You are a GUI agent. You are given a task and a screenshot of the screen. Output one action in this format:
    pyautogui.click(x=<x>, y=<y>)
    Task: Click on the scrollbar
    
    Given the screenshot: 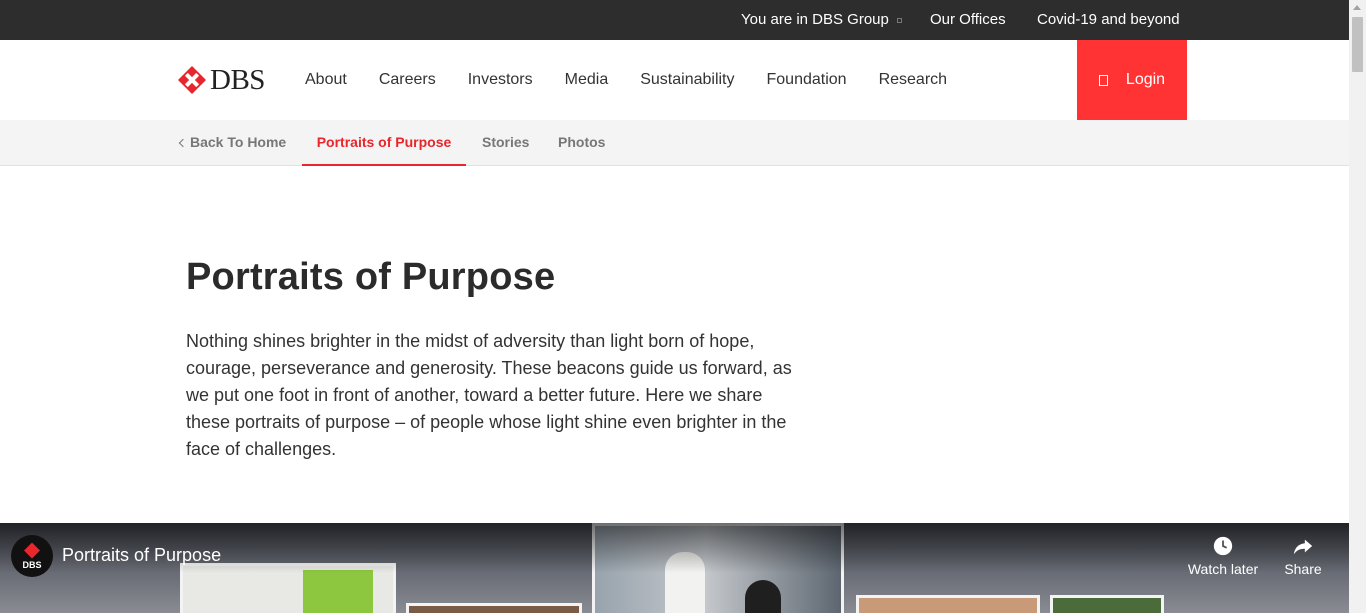 What is the action you would take?
    pyautogui.click(x=1357, y=306)
    